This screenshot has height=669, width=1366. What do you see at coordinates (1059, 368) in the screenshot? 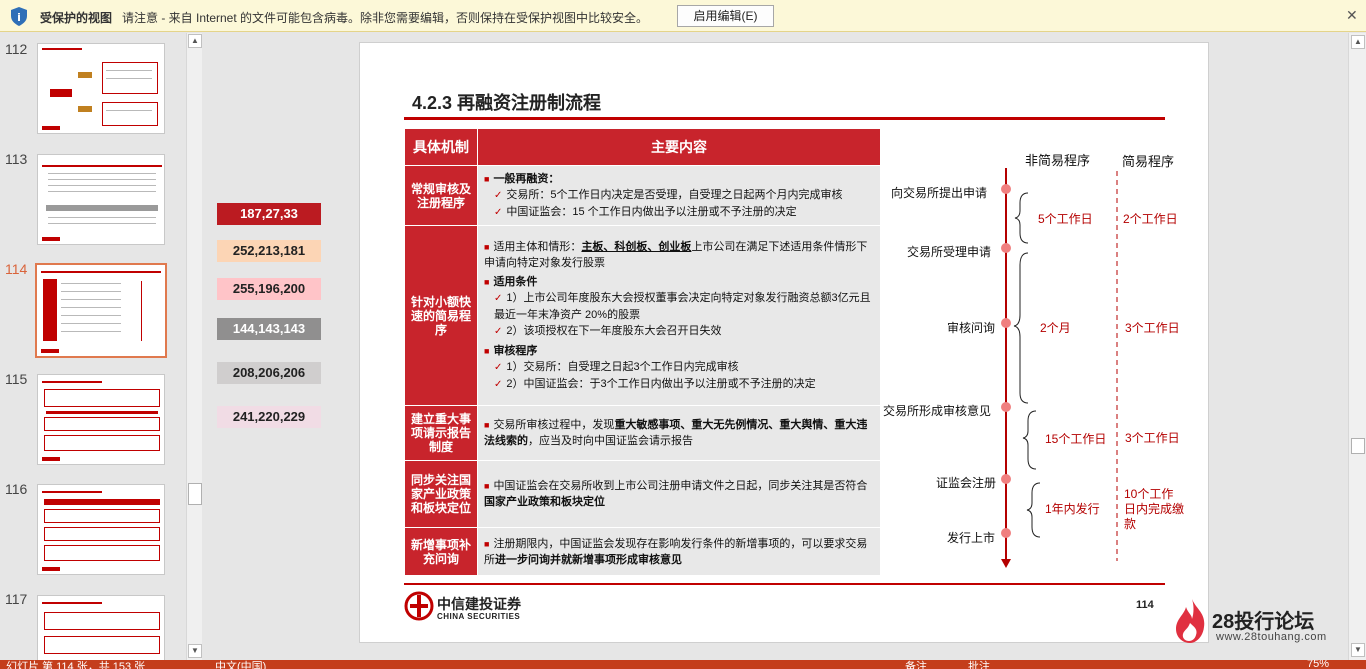
I see `timeline-graphic` at bounding box center [1059, 368].